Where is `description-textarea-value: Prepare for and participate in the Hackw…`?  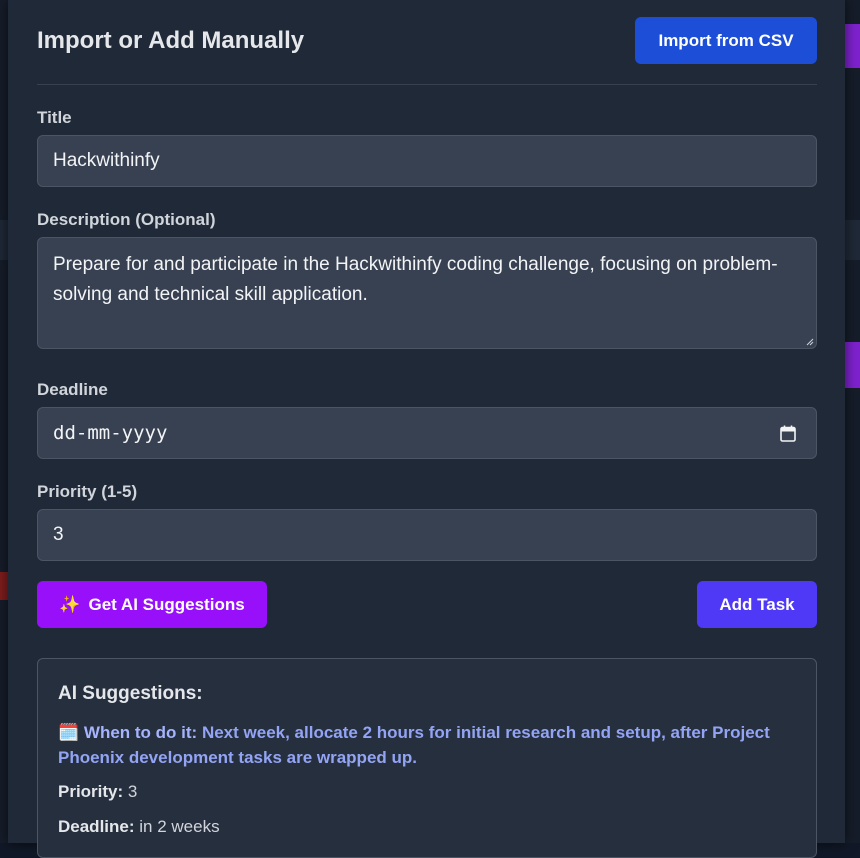
description-textarea-value: Prepare for and participate in the Hackw… is located at coordinates (415, 279).